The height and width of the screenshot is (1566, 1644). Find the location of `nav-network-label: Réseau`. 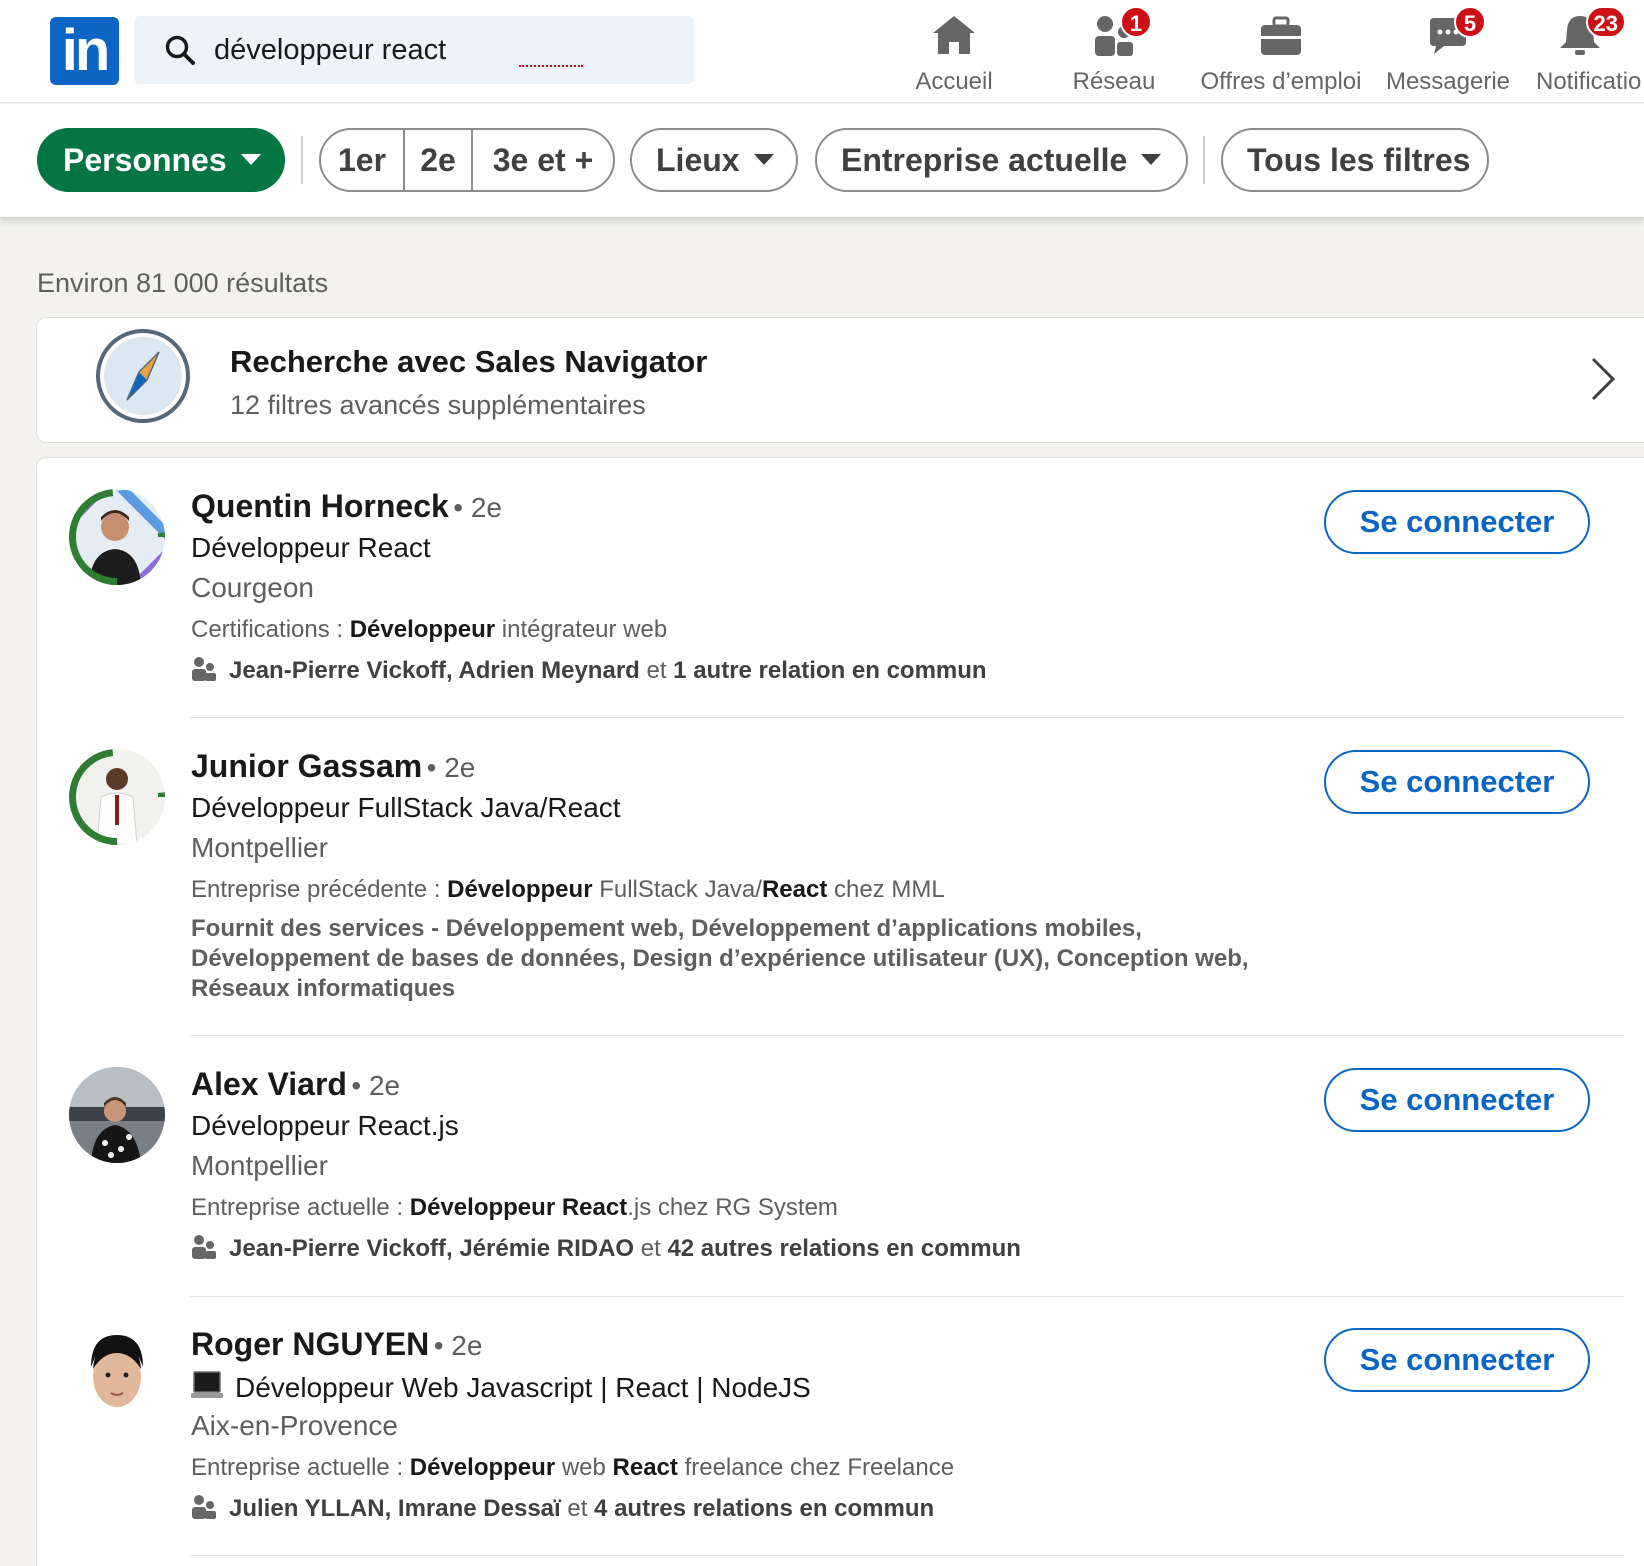

nav-network-label: Réseau is located at coordinates (1114, 81).